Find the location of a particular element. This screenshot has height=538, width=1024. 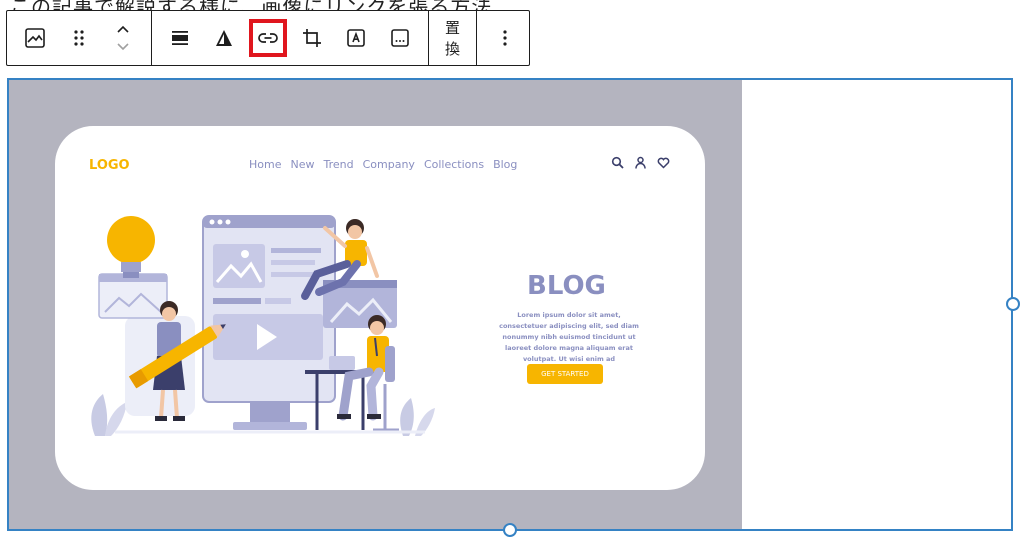

mockup-nav: Home New Trend Company Collections Blog is located at coordinates (383, 164).